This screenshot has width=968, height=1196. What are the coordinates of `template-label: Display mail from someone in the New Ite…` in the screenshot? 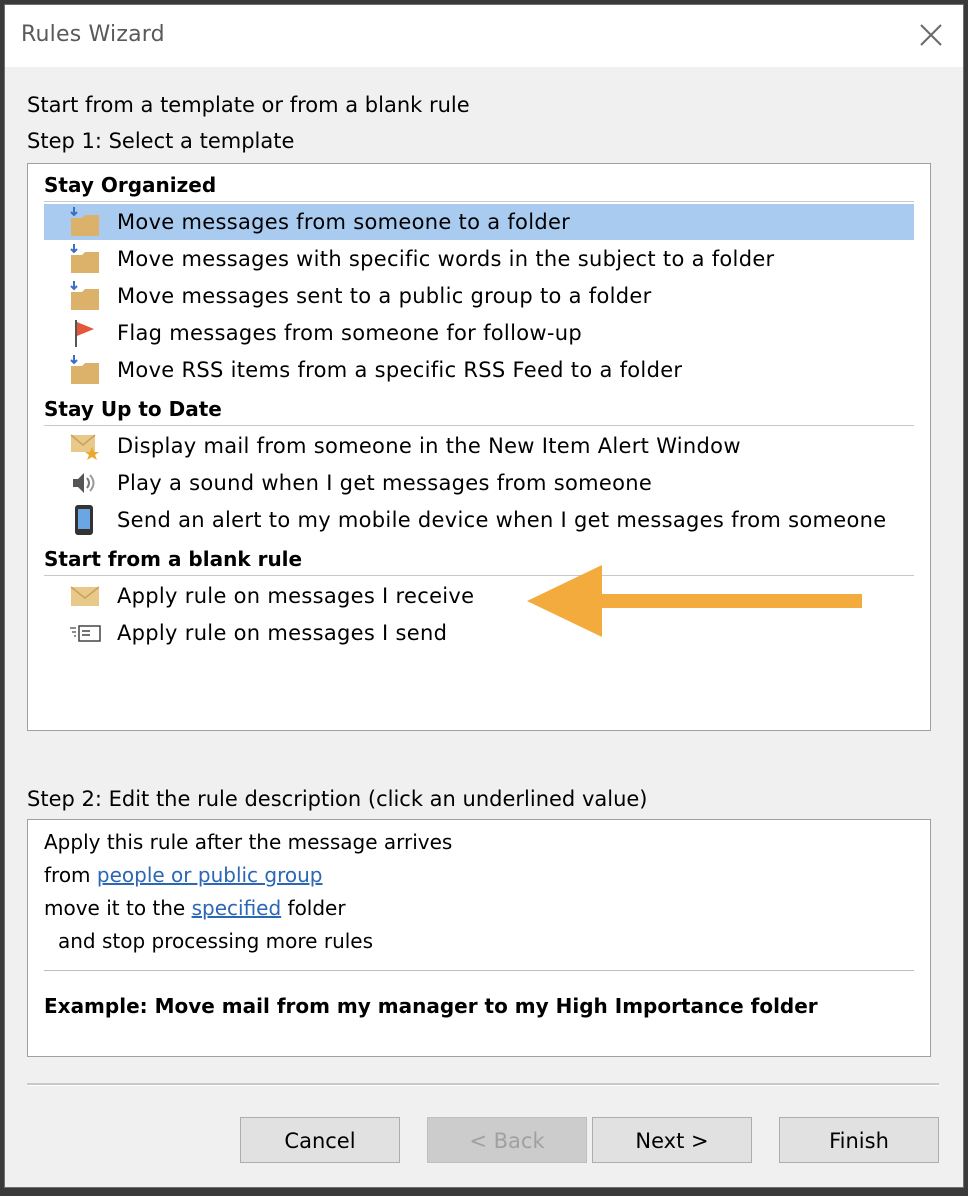 It's located at (429, 446).